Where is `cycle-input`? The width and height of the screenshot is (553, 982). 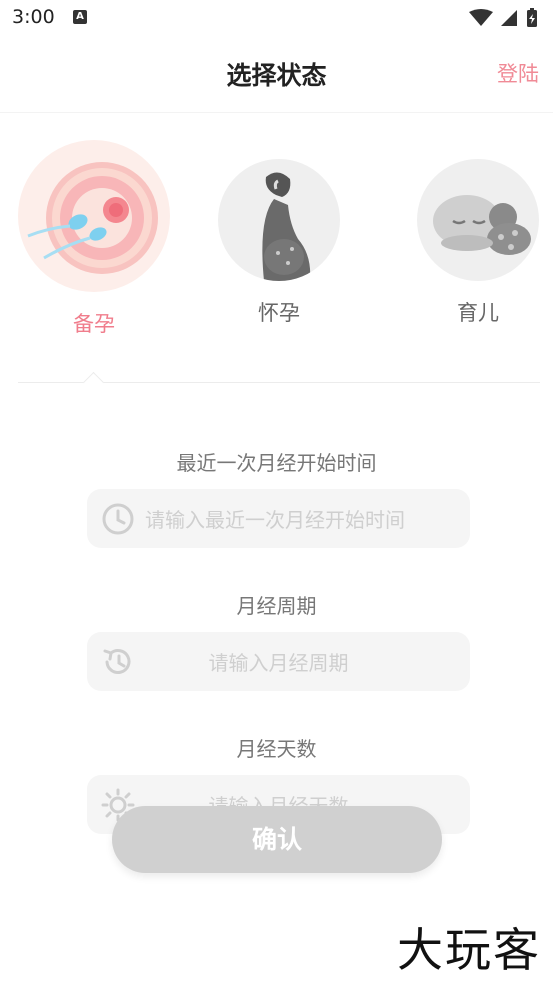 cycle-input is located at coordinates (278, 662).